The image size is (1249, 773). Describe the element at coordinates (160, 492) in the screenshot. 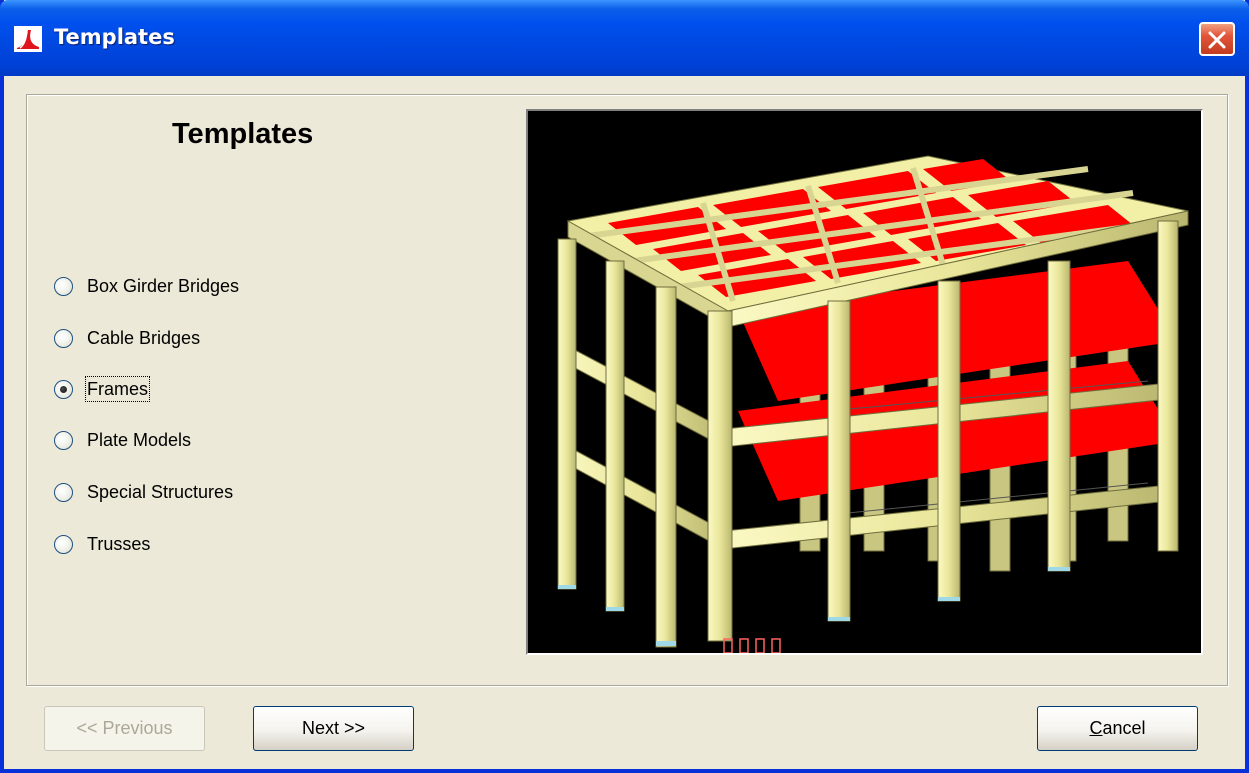

I see `option-label: Special Structures` at that location.